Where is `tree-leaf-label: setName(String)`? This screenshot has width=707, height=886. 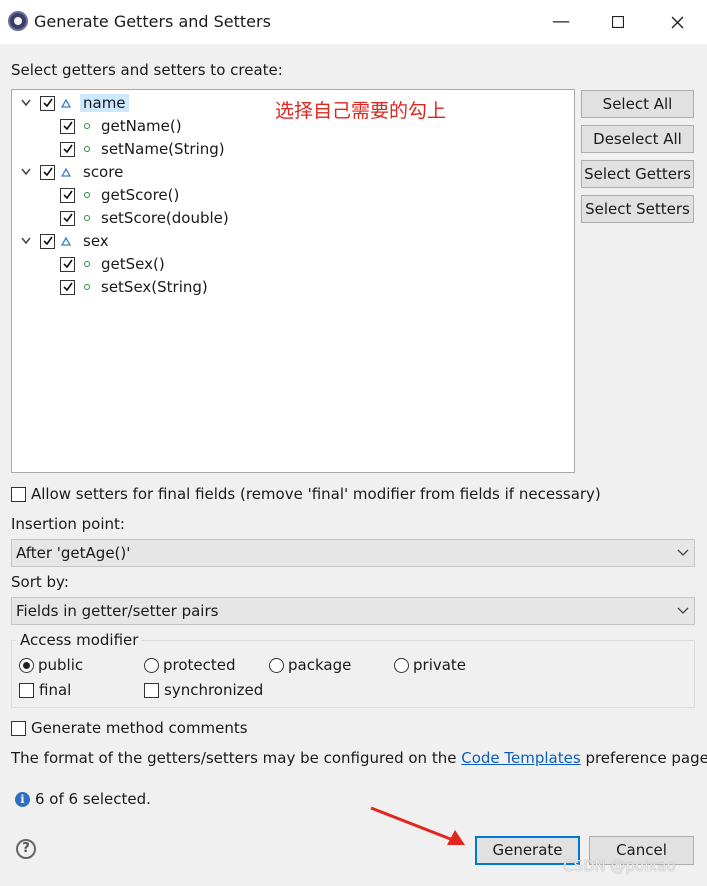 tree-leaf-label: setName(String) is located at coordinates (163, 149).